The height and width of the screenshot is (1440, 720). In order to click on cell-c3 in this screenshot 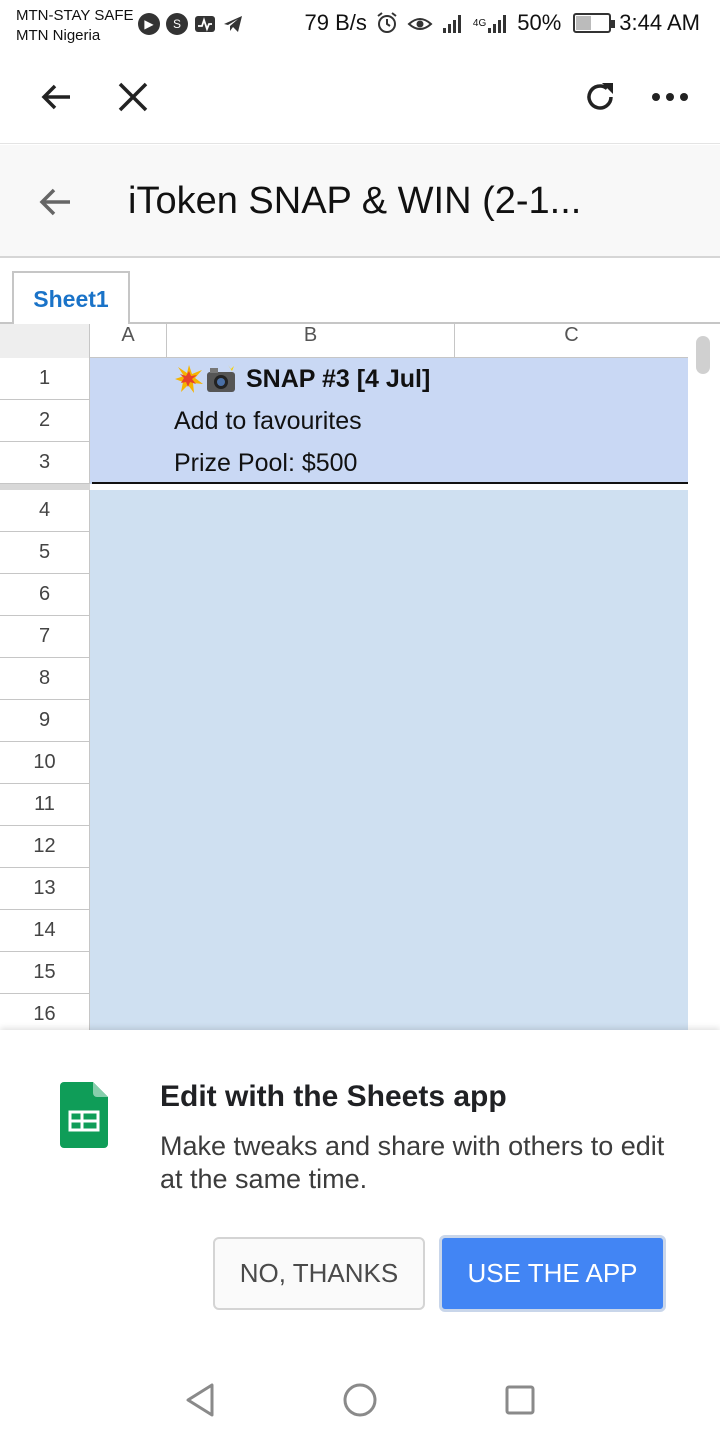, I will do `click(571, 463)`.